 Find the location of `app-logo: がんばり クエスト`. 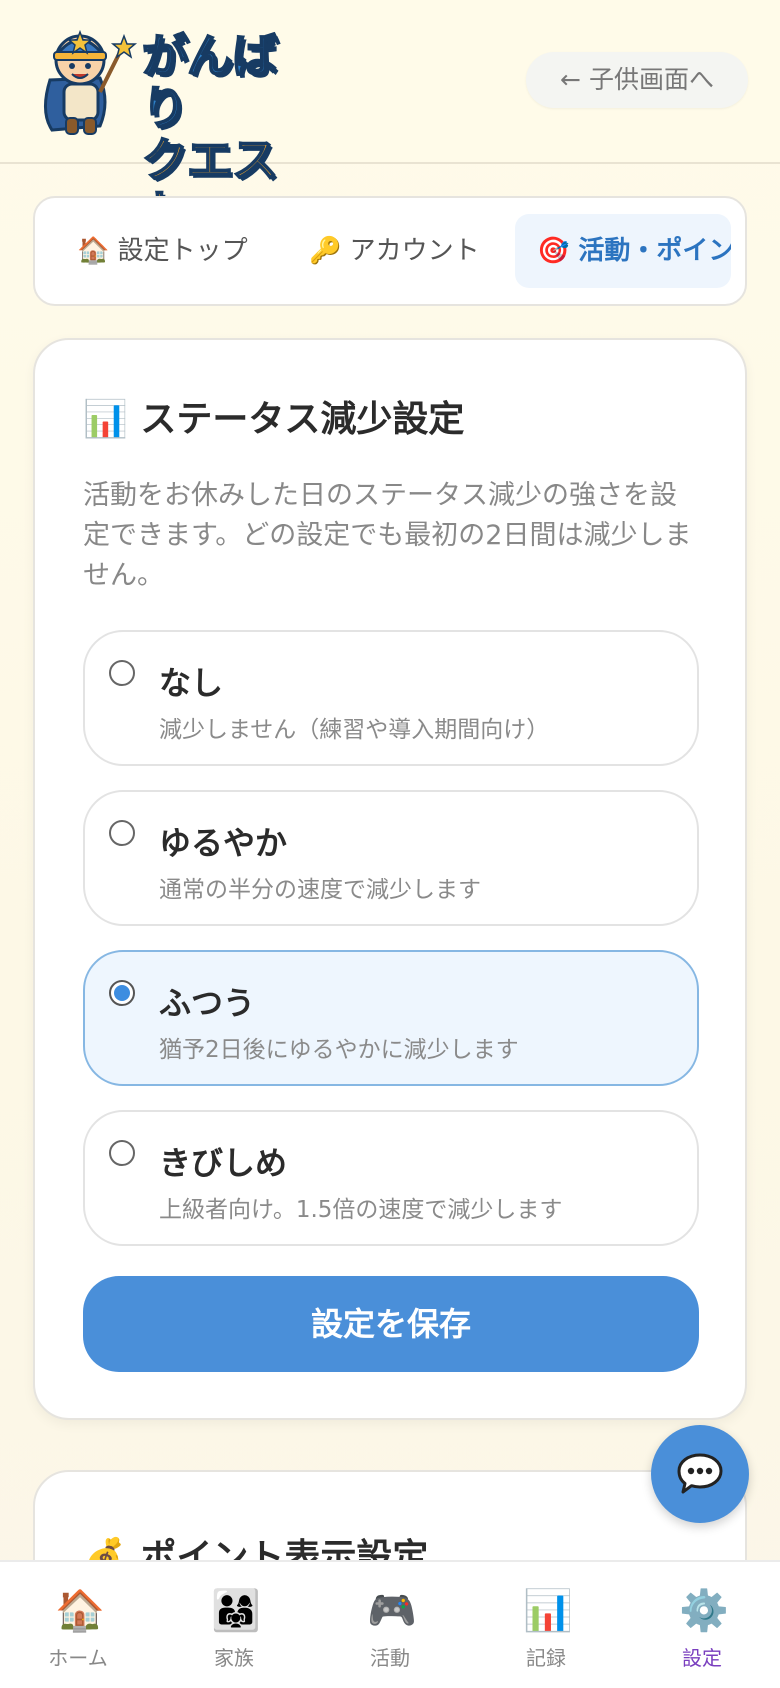

app-logo: がんばり クエスト is located at coordinates (175, 130).